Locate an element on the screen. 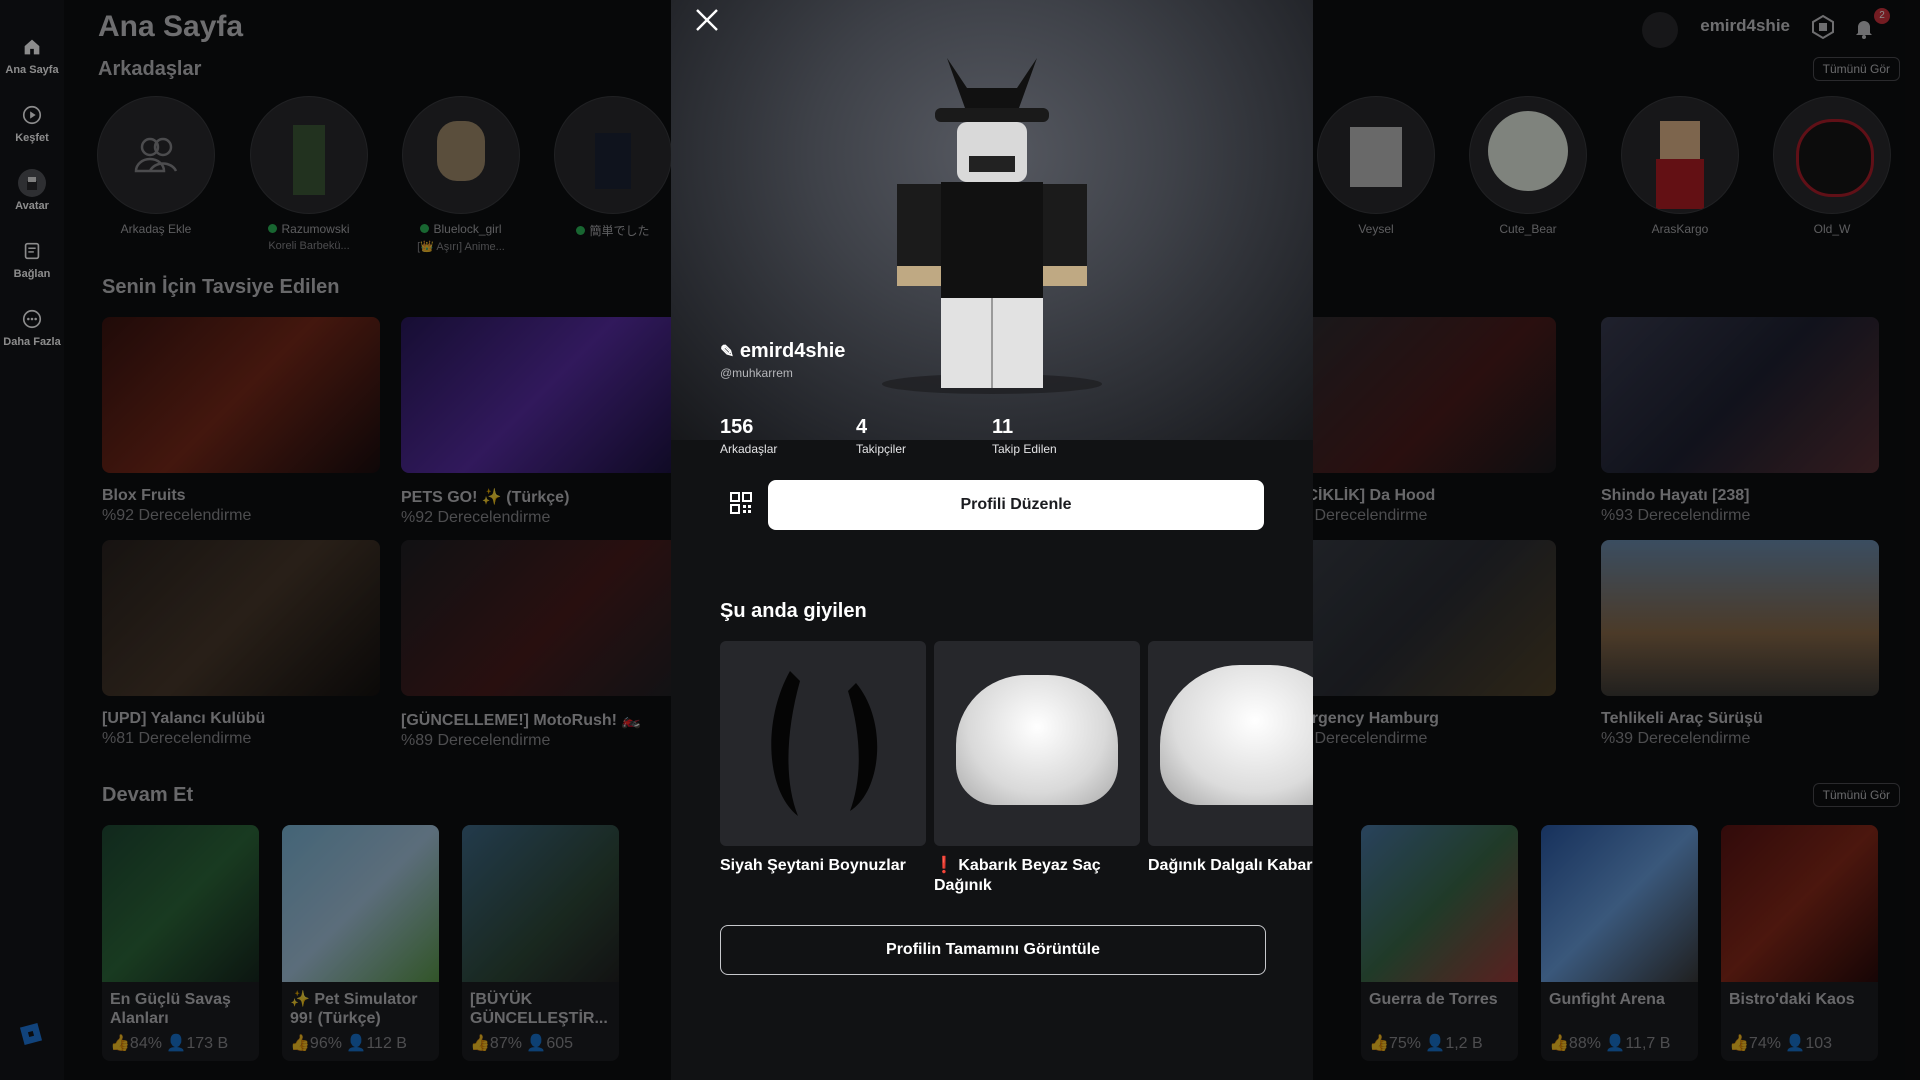 The image size is (1920, 1080). currently-wearing-title: Şu anda giyilen is located at coordinates (793, 611).